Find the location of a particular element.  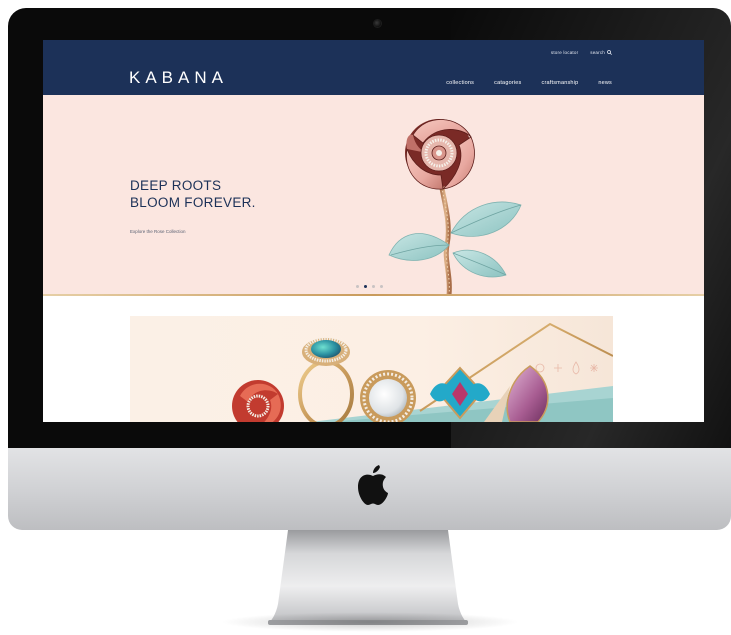

nav-categories: catagories is located at coordinates (507, 83).